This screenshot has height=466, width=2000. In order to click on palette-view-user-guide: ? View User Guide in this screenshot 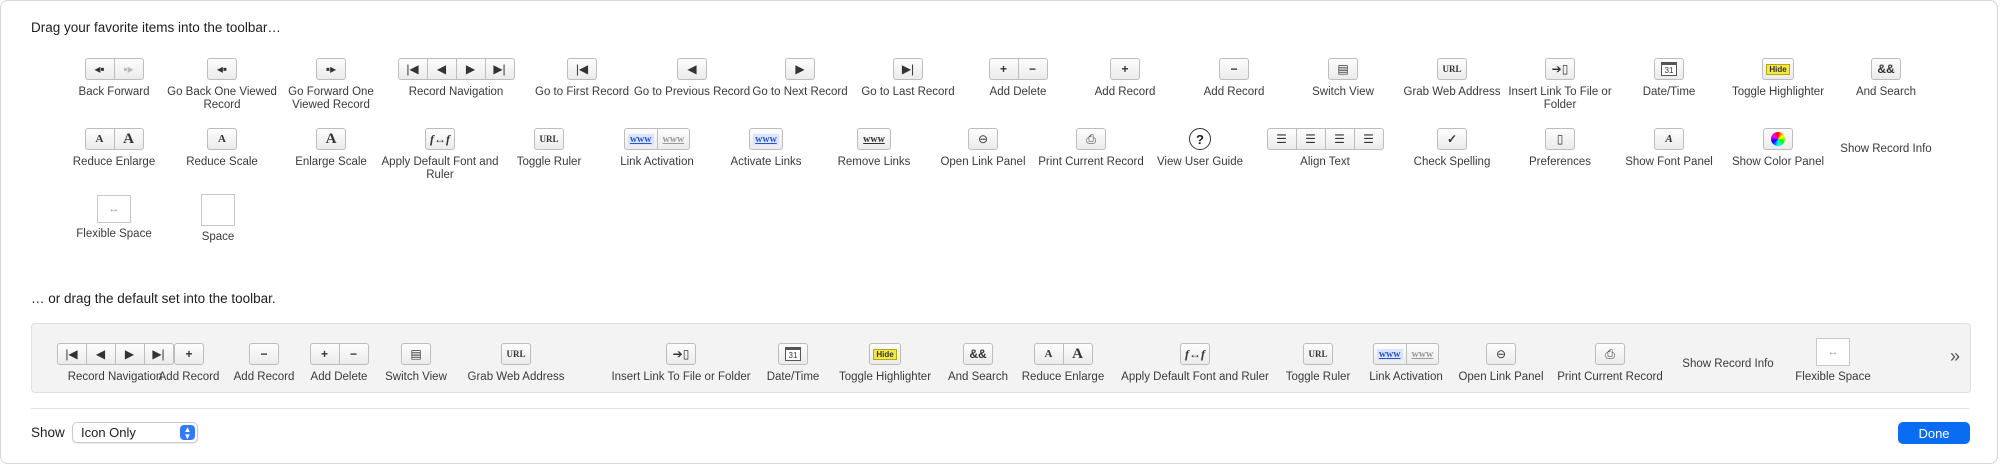, I will do `click(1200, 148)`.